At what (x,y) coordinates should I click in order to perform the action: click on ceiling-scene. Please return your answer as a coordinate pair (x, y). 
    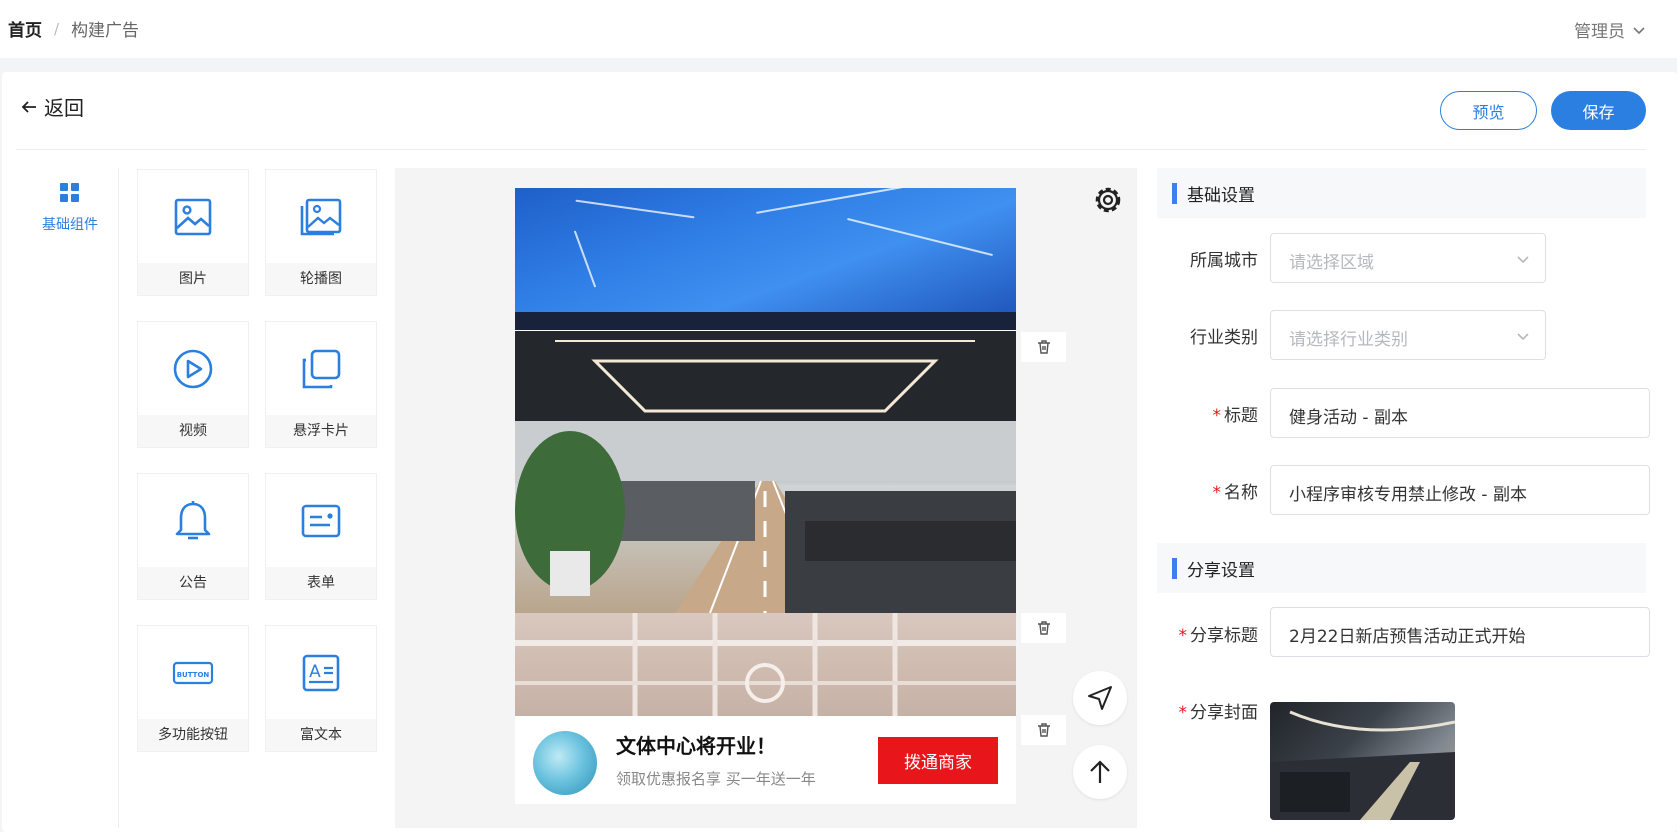
    Looking at the image, I should click on (765, 667).